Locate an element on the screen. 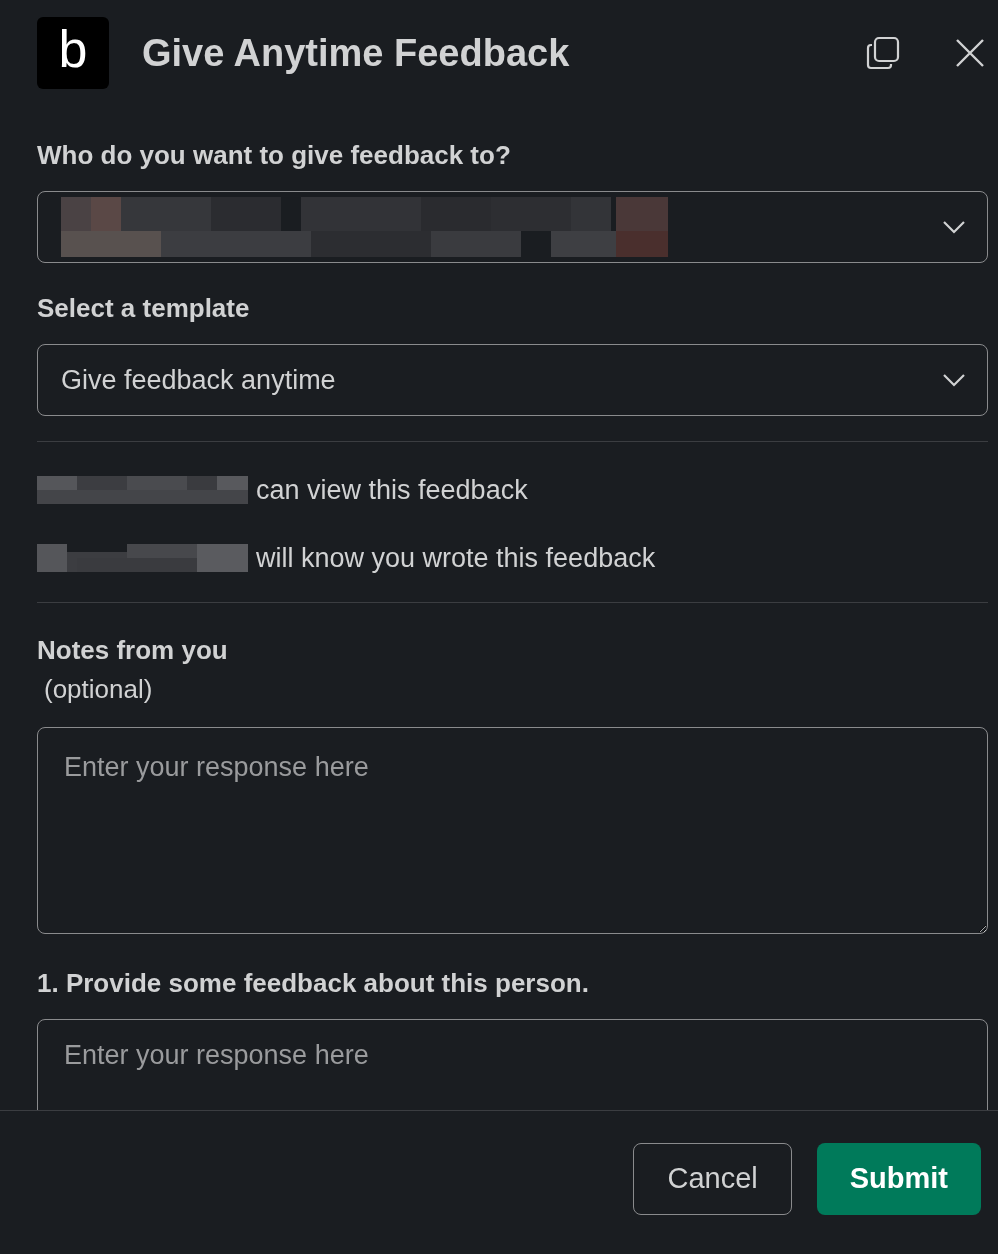  visibility-text: will know you wrote this feedback is located at coordinates (456, 558).